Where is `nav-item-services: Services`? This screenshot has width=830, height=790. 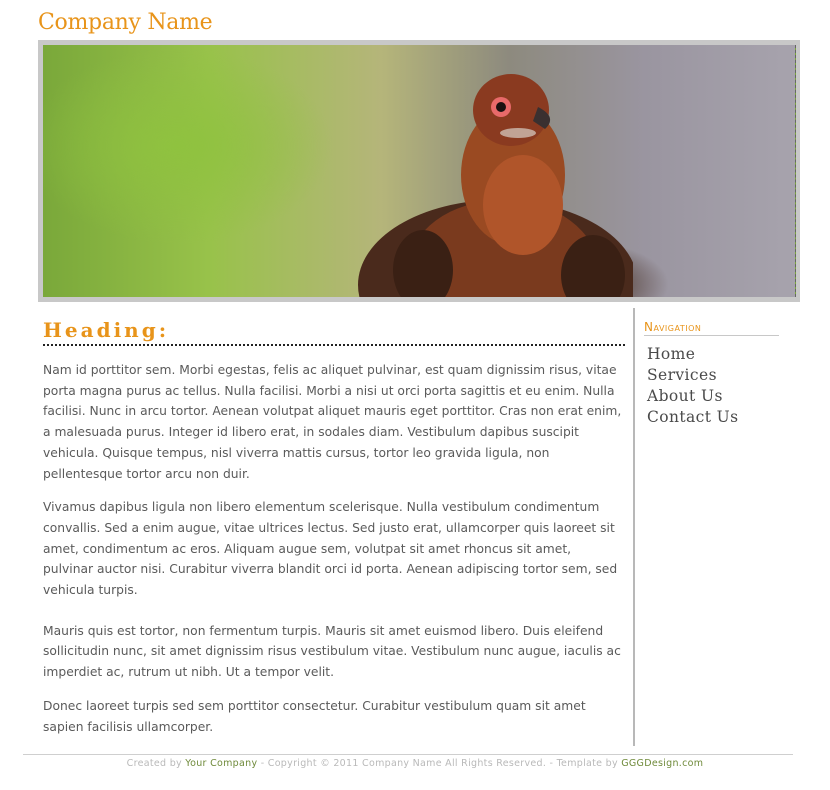
nav-item-services: Services is located at coordinates (693, 375).